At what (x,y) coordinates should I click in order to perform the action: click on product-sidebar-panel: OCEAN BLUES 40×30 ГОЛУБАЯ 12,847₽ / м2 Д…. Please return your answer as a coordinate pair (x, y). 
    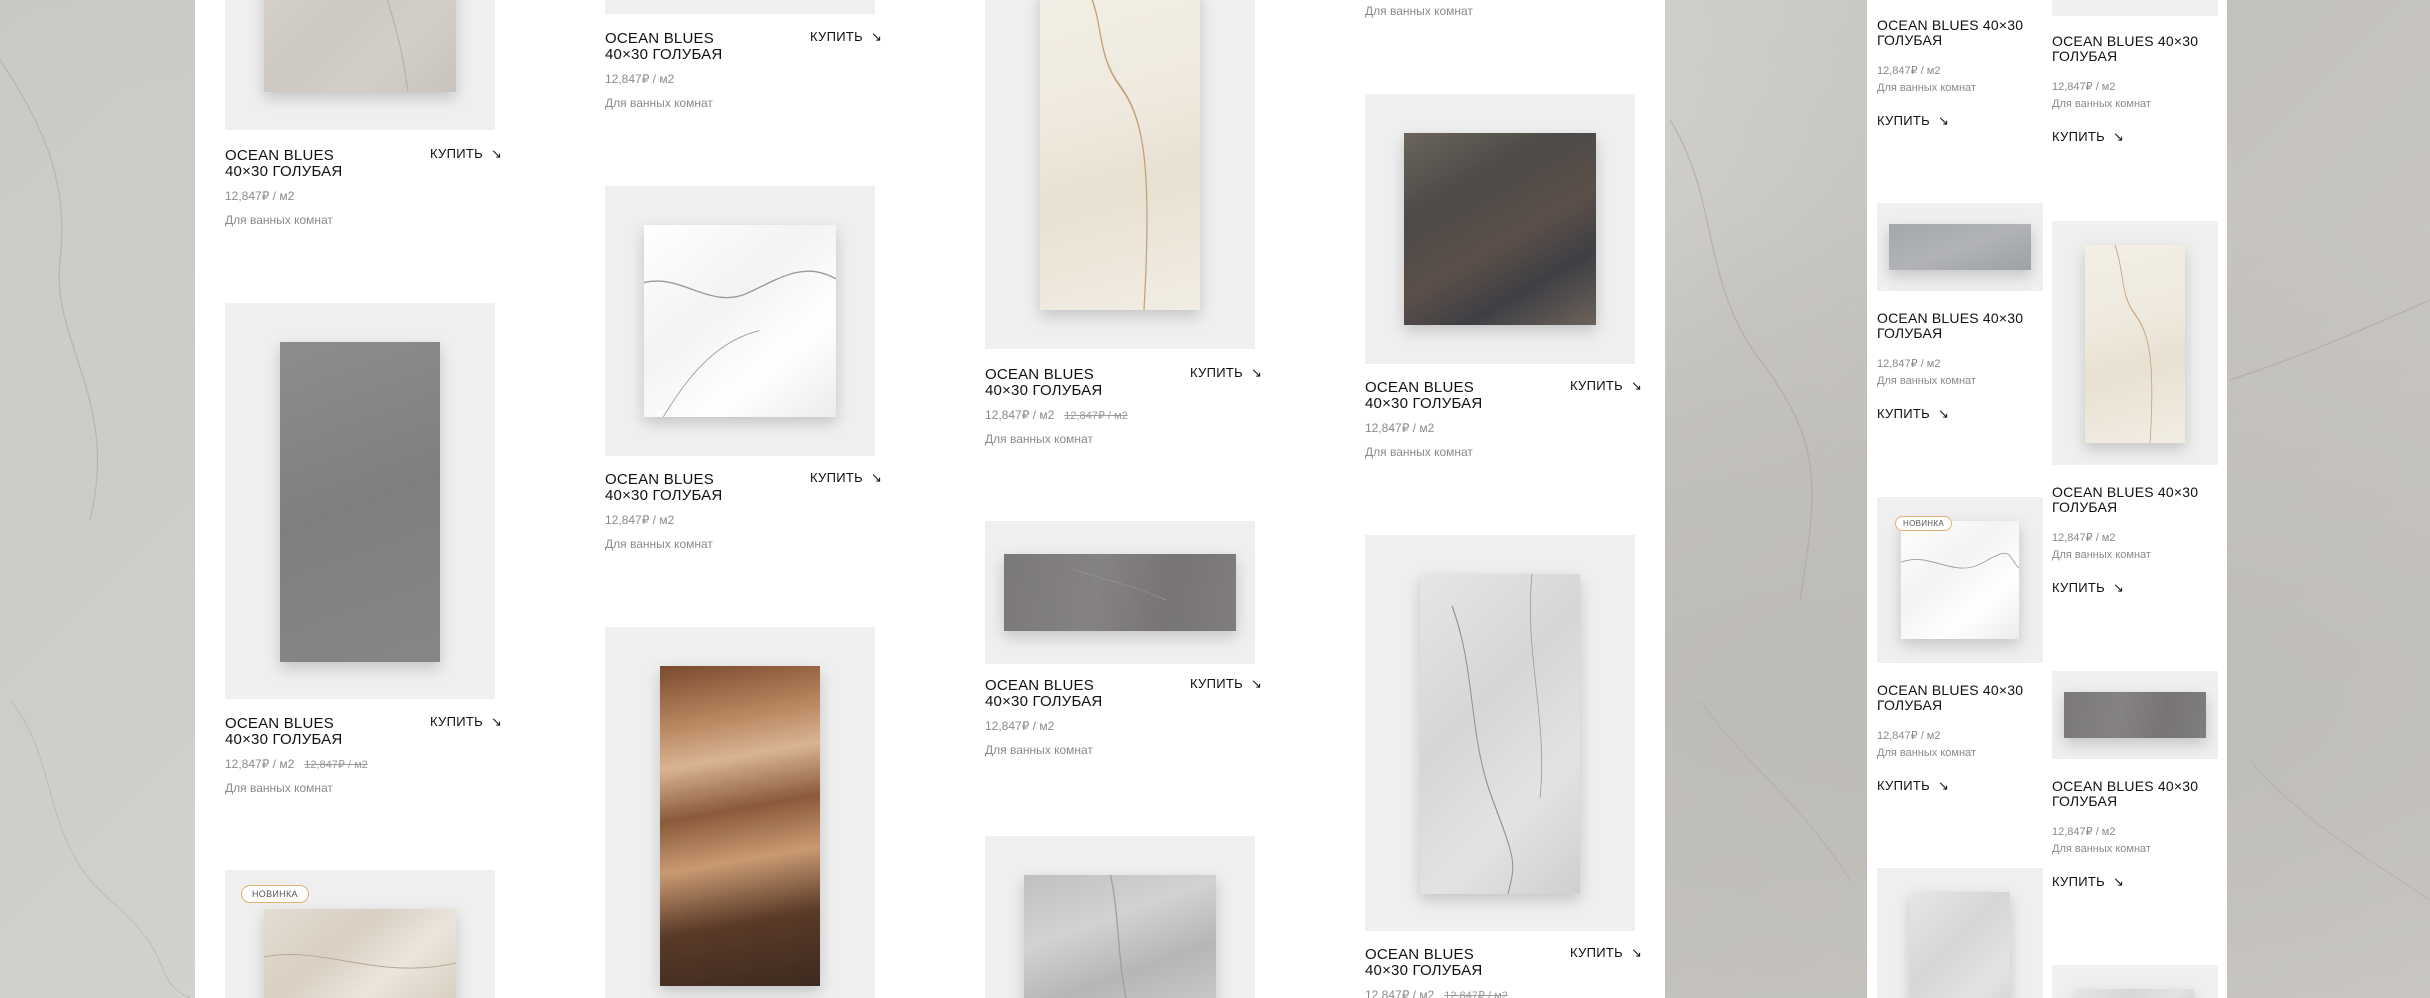
    Looking at the image, I should click on (2047, 499).